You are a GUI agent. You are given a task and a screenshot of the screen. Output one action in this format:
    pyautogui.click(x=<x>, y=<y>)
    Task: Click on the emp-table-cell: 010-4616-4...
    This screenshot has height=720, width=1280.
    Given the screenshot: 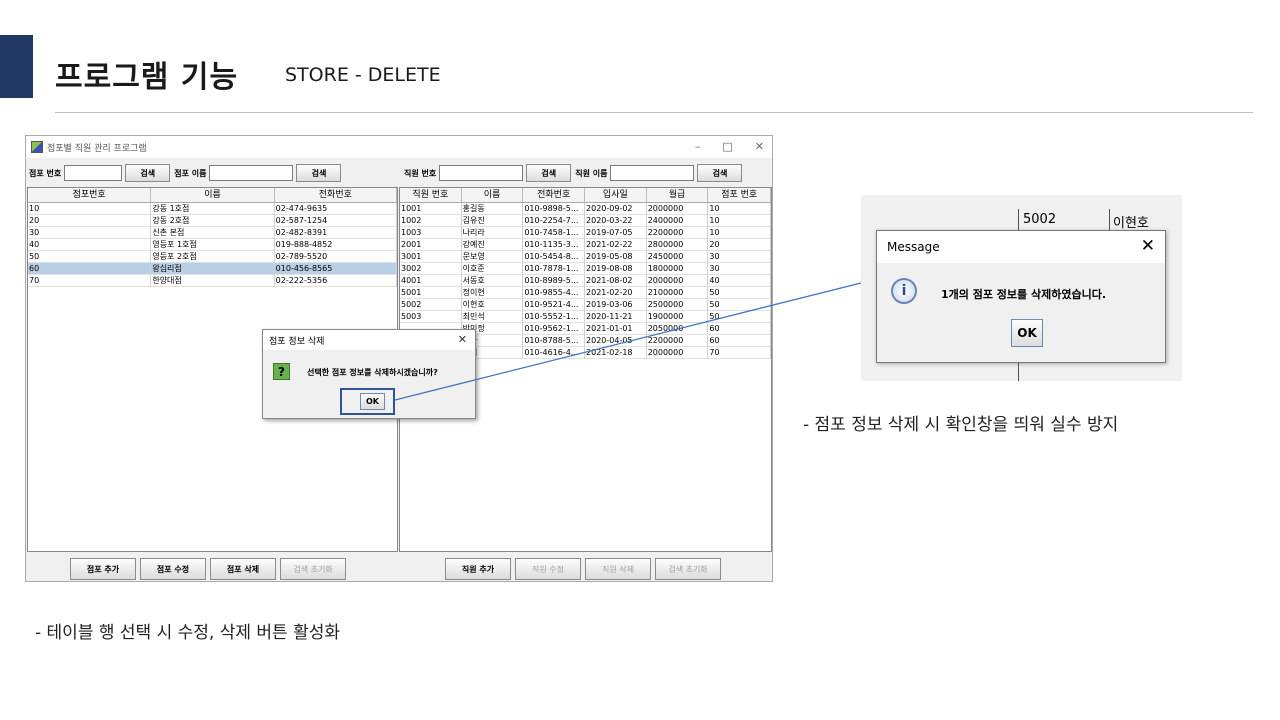 What is the action you would take?
    pyautogui.click(x=554, y=353)
    